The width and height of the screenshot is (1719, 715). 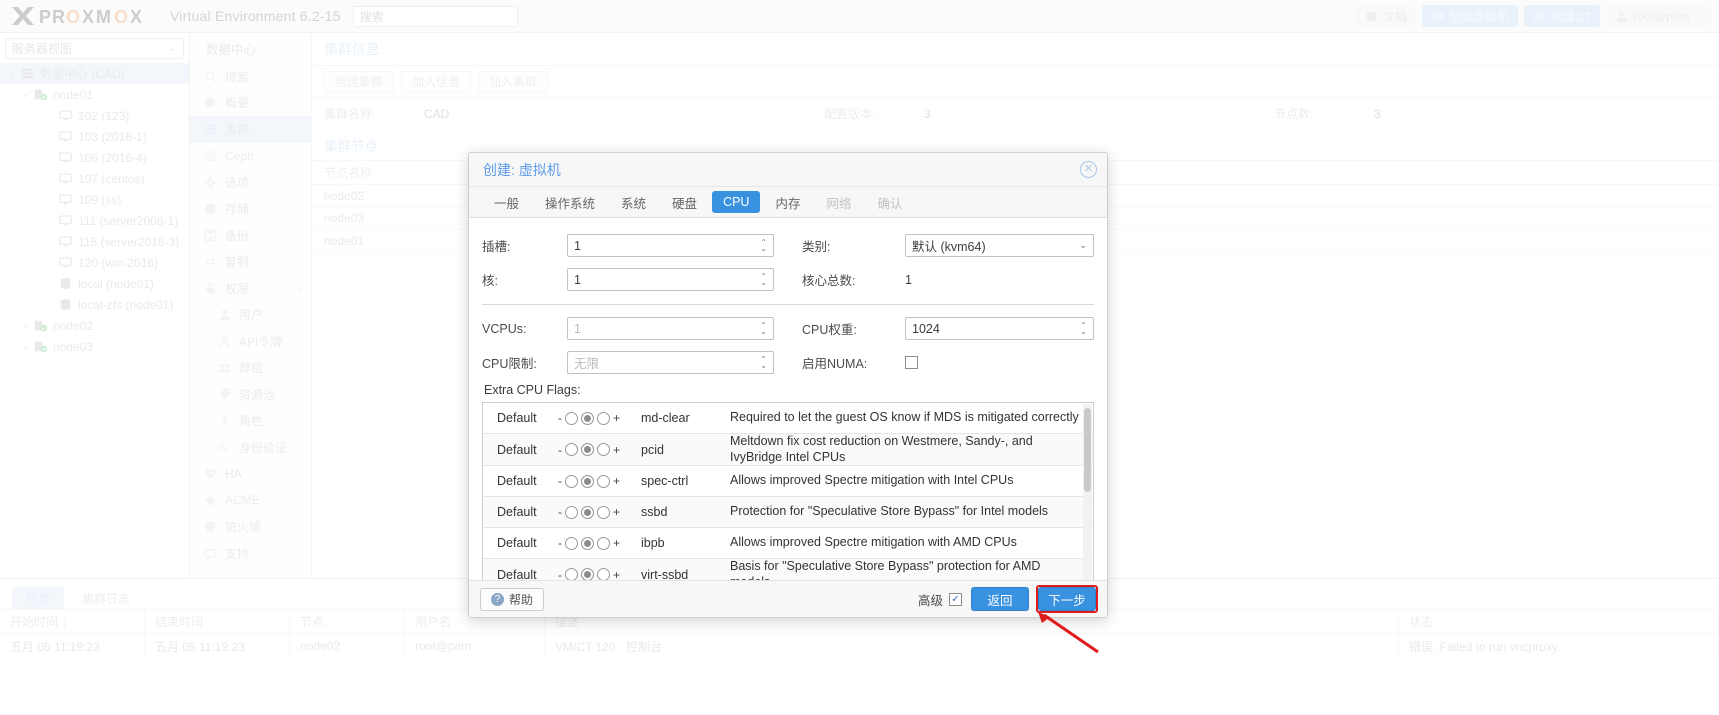 What do you see at coordinates (504, 328) in the screenshot?
I see `vcpus-label: VCPUs:` at bounding box center [504, 328].